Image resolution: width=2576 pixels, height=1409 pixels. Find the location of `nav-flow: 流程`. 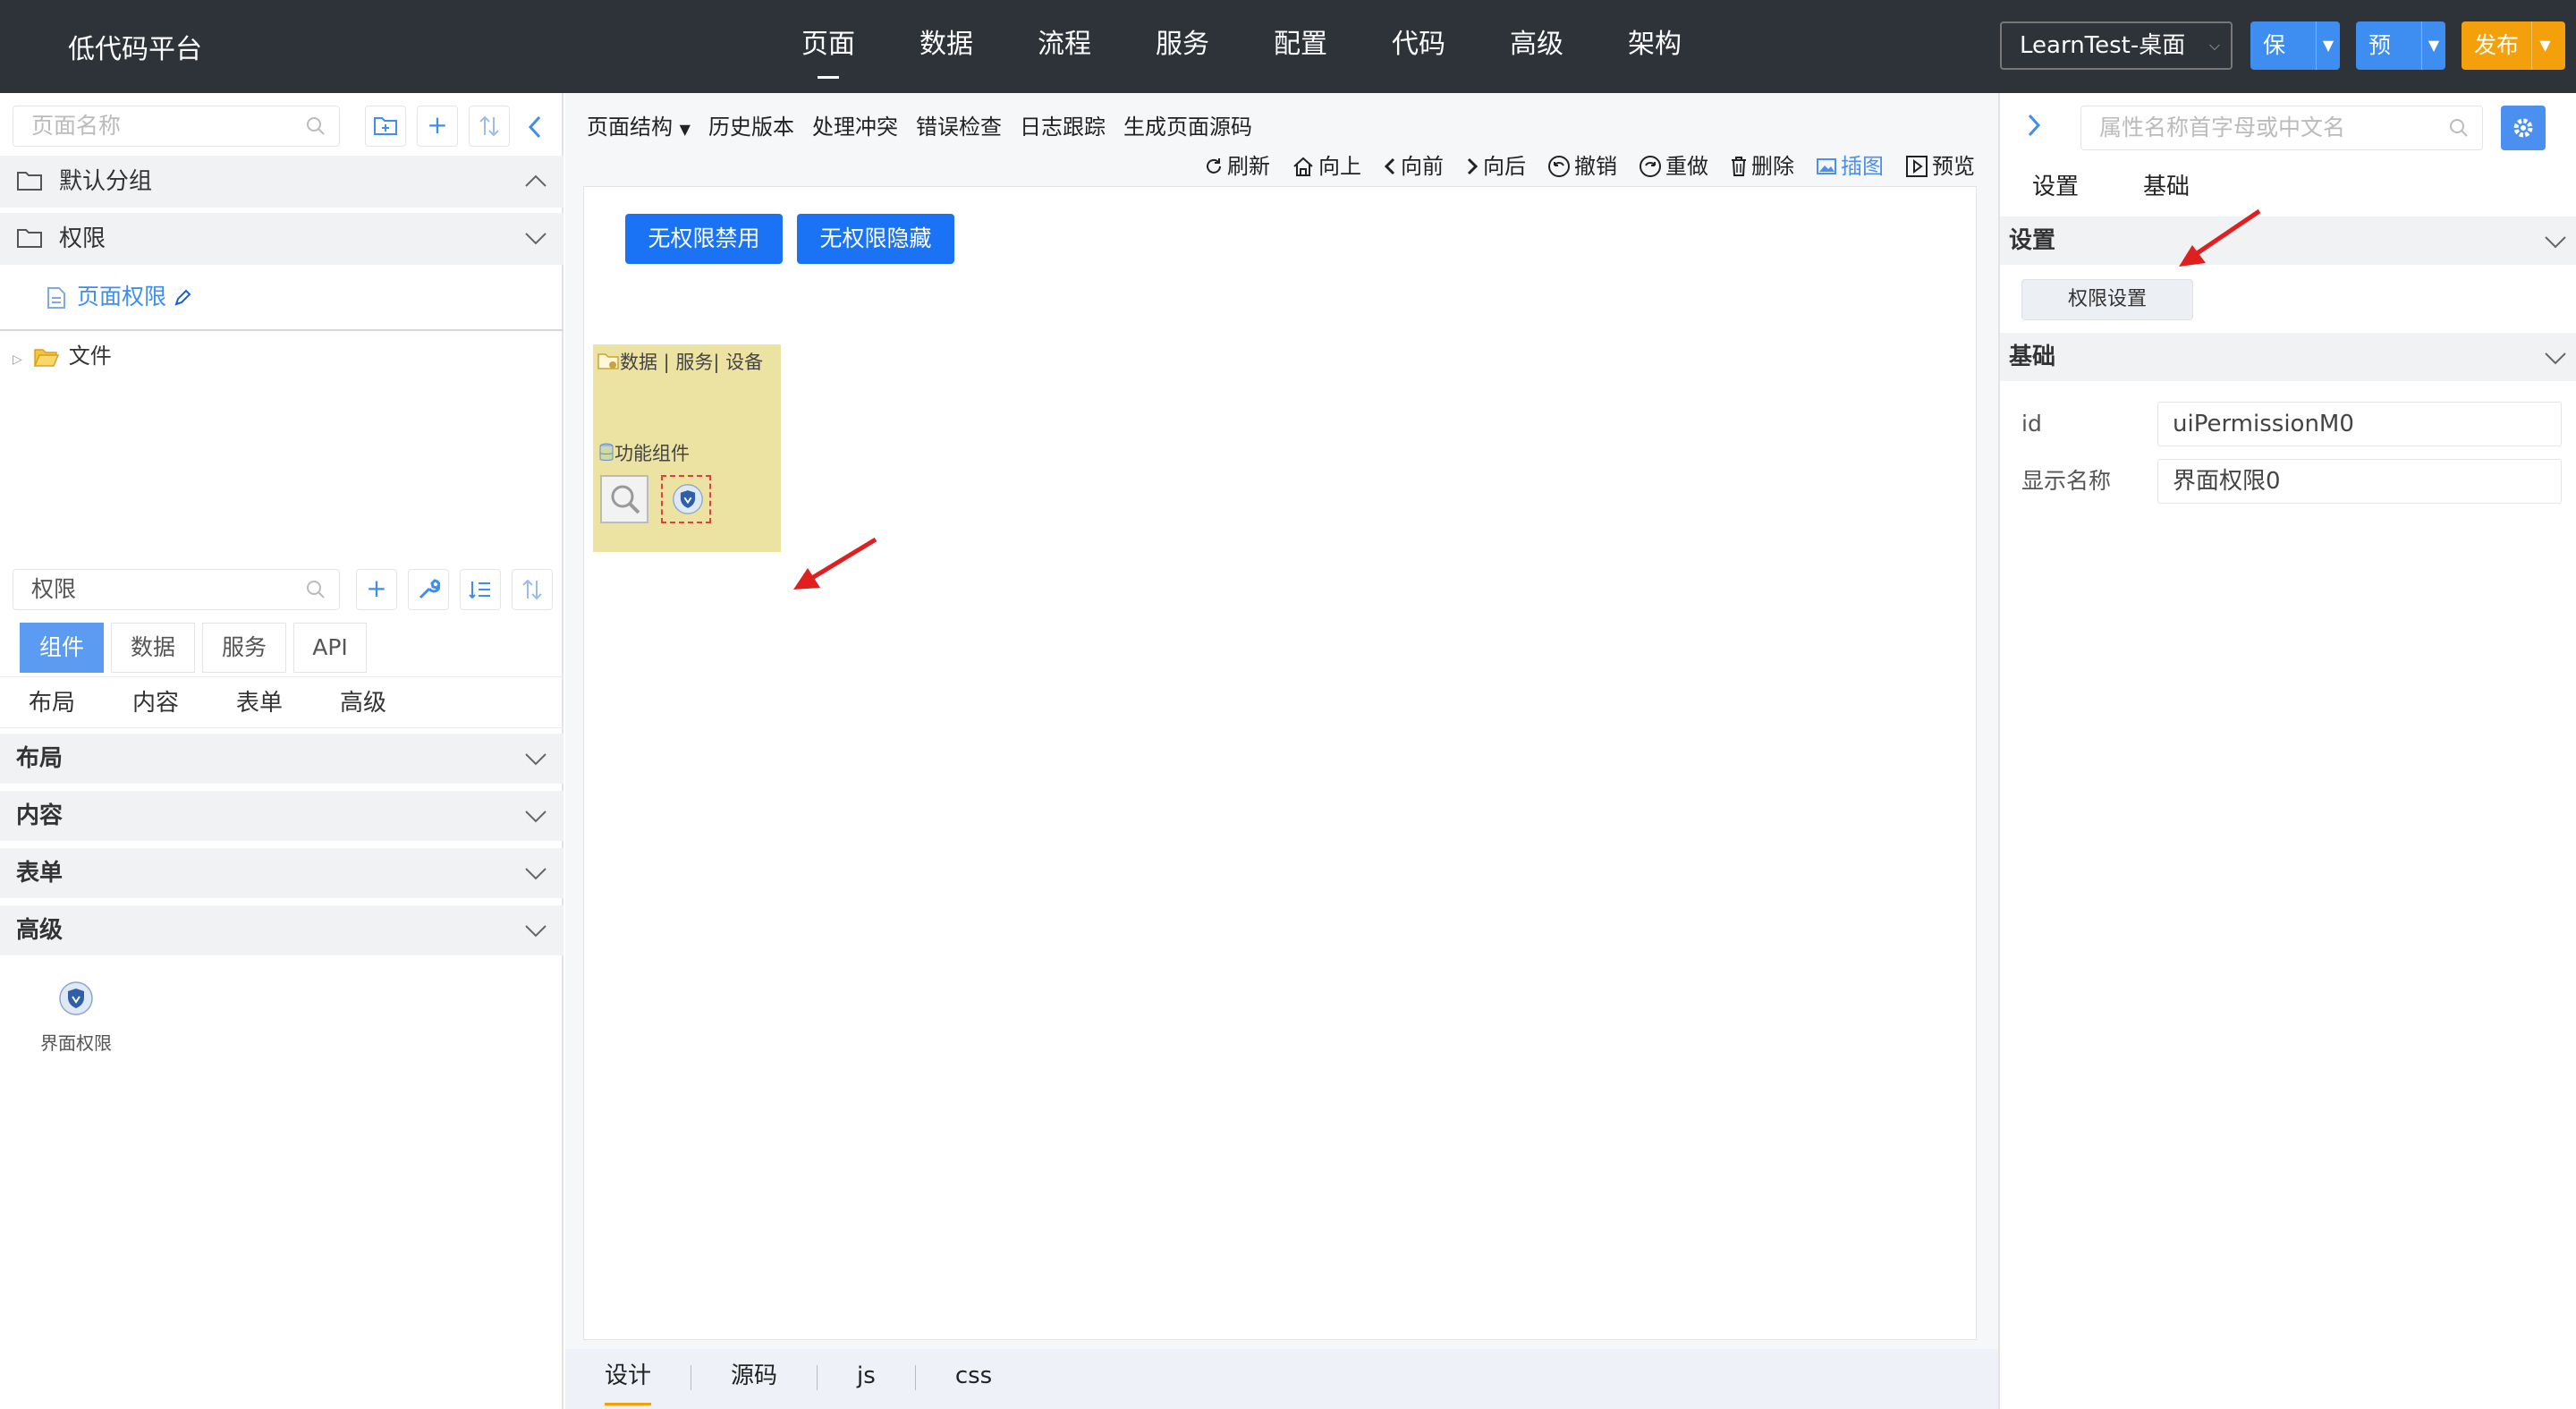

nav-flow: 流程 is located at coordinates (1064, 47).